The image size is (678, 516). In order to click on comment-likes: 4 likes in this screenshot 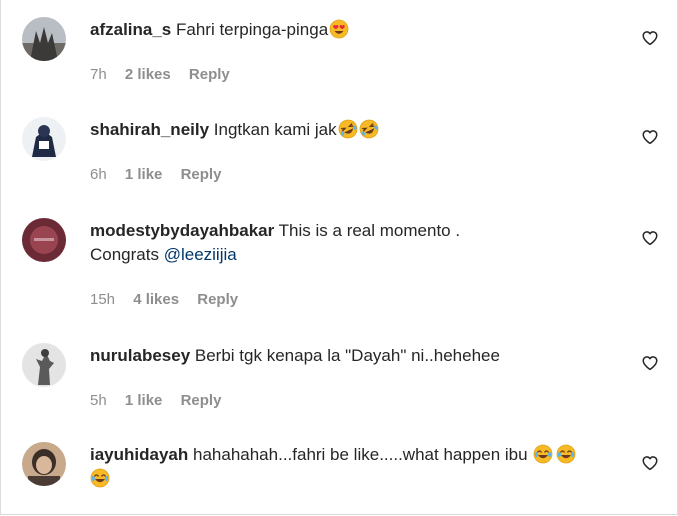, I will do `click(156, 299)`.